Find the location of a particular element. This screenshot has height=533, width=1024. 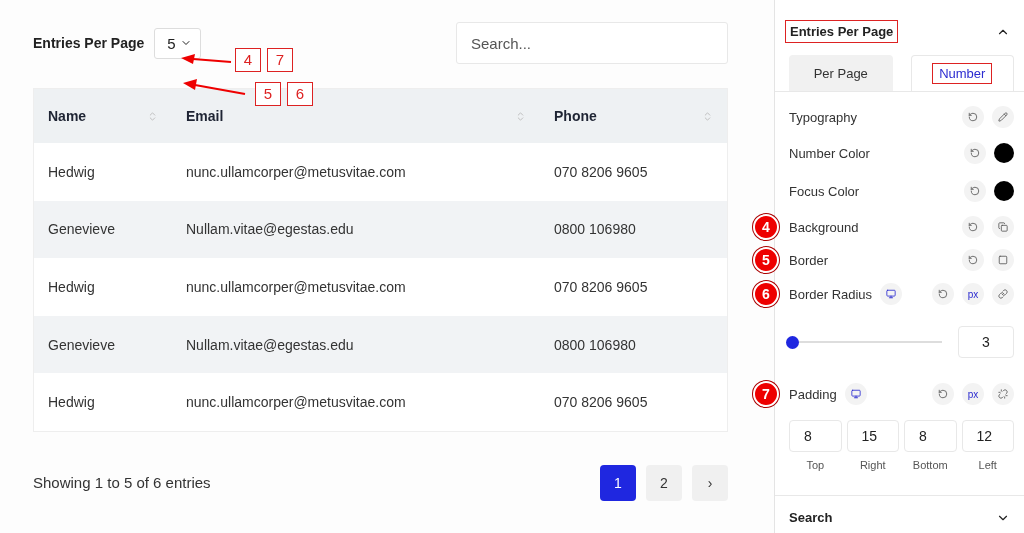

copy-button is located at coordinates (1003, 227).